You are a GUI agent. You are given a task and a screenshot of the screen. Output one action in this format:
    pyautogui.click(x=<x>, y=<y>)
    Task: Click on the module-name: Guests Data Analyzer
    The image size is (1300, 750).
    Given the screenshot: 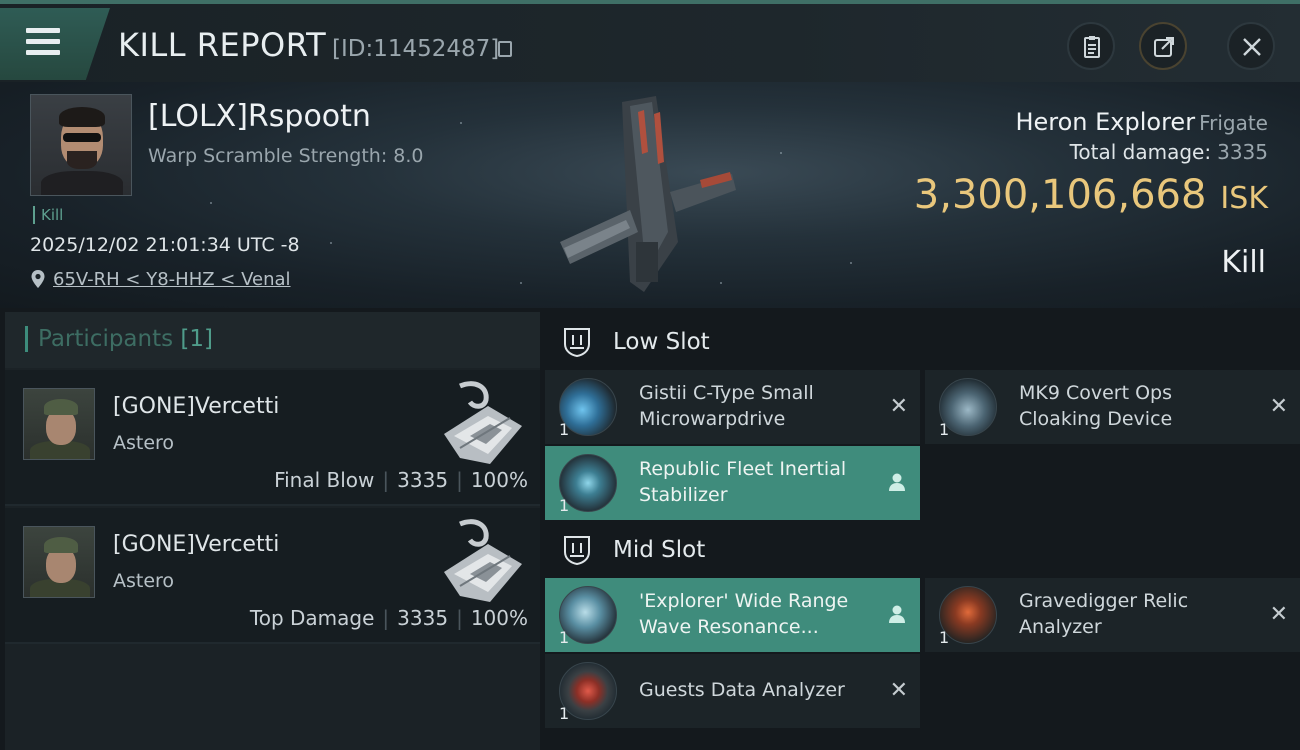 What is the action you would take?
    pyautogui.click(x=742, y=690)
    